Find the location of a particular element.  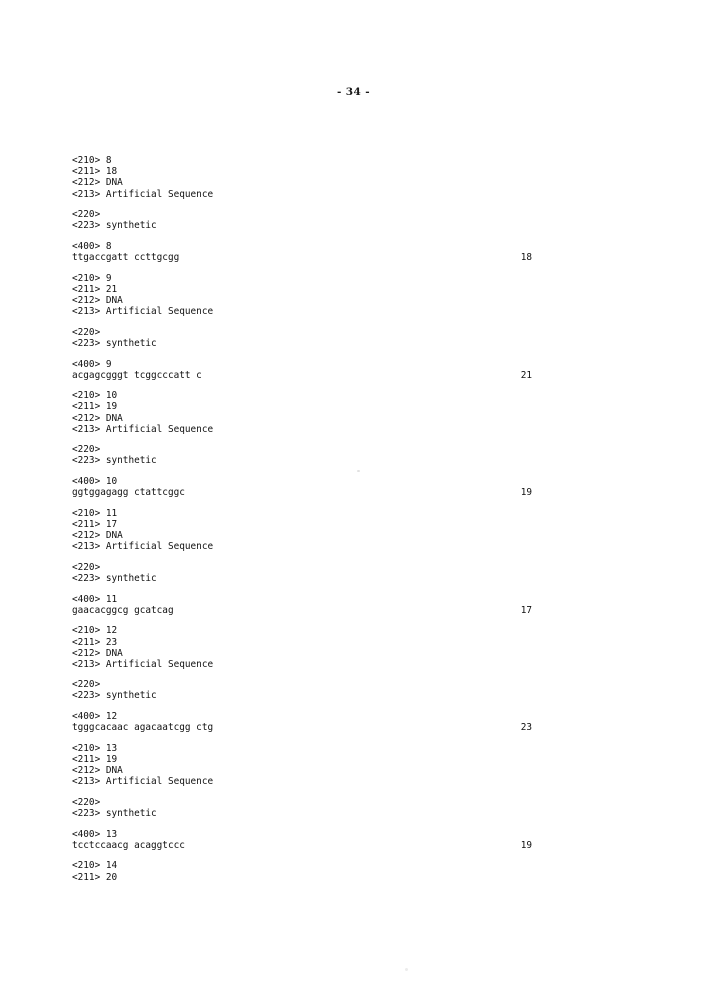

nucleotide-sequence-line: tgggcacaac agacaatcgg ctg 23 is located at coordinates (307, 727).